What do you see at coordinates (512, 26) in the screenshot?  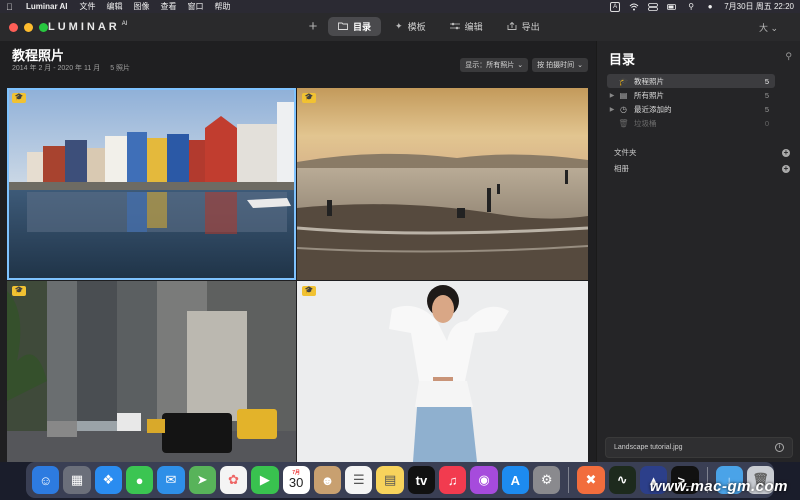 I see `export-icon` at bounding box center [512, 26].